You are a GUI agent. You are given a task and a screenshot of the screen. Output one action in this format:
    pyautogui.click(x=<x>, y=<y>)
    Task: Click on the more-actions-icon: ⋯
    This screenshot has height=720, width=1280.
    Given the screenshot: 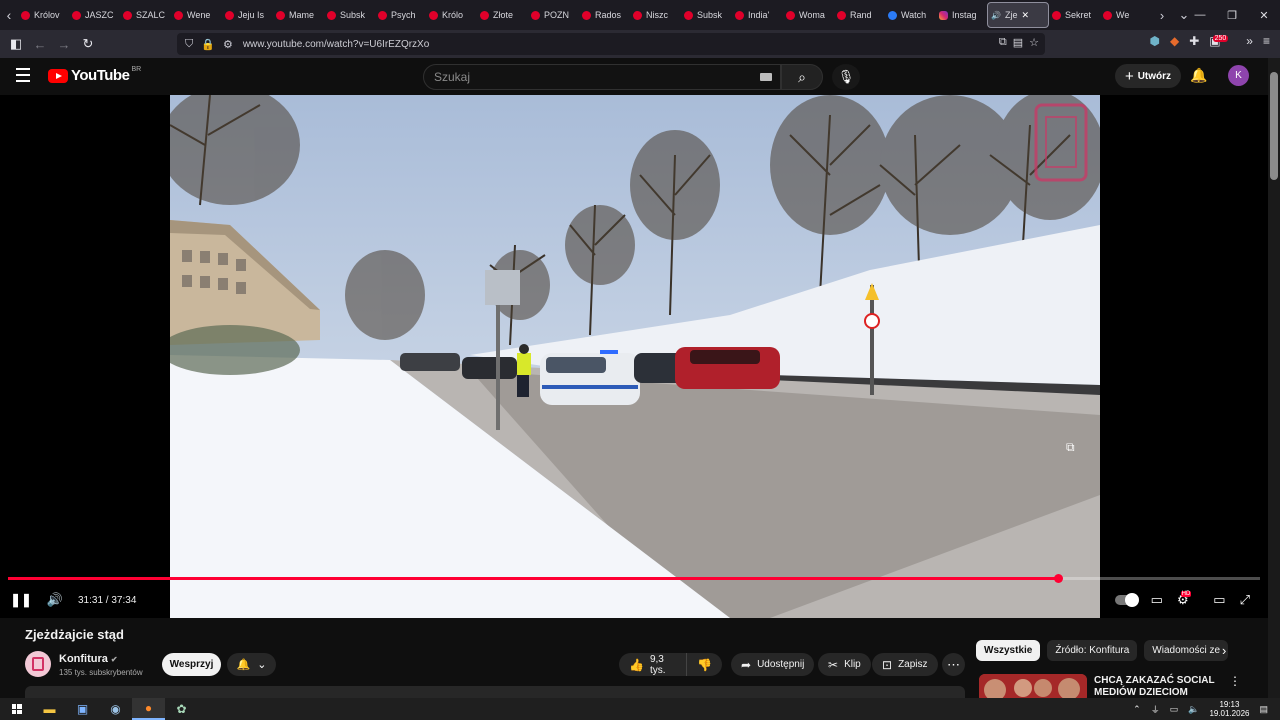 What is the action you would take?
    pyautogui.click(x=953, y=664)
    